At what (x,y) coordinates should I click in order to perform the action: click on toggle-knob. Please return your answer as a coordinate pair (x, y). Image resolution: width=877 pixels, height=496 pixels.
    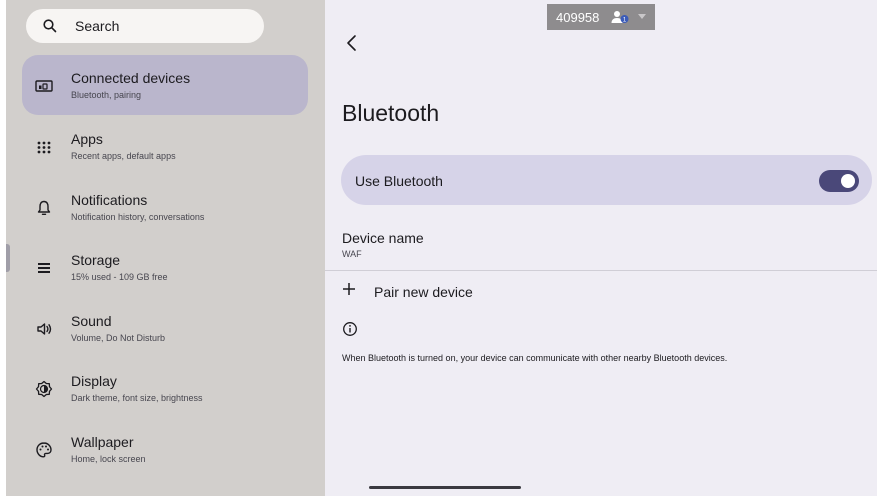
    Looking at the image, I should click on (848, 181).